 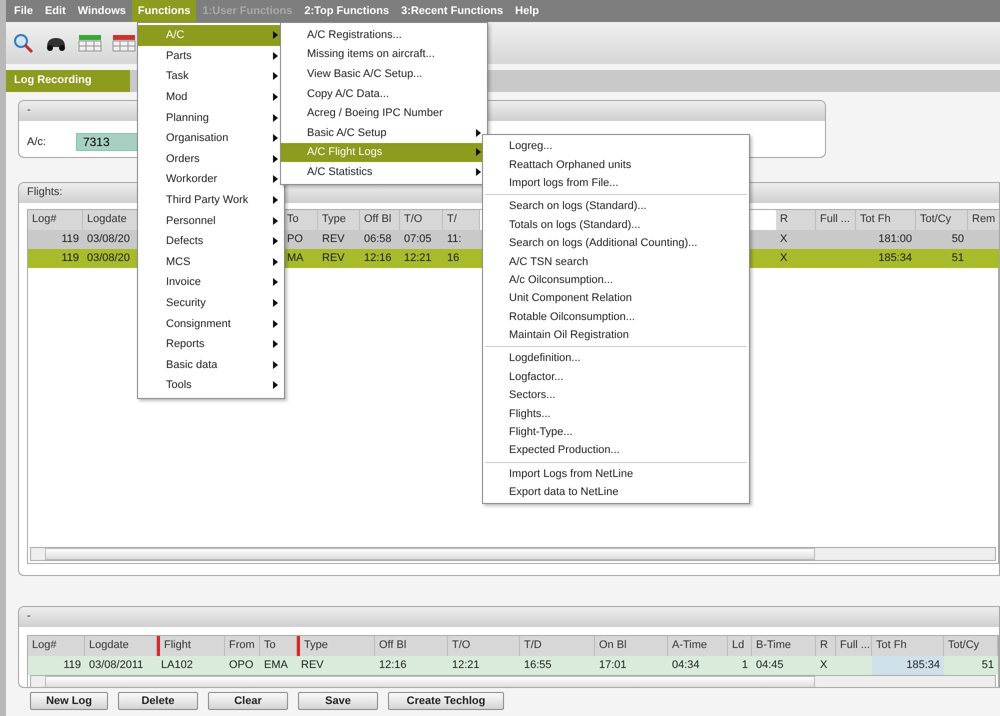 I want to click on table-icon, so click(x=90, y=43).